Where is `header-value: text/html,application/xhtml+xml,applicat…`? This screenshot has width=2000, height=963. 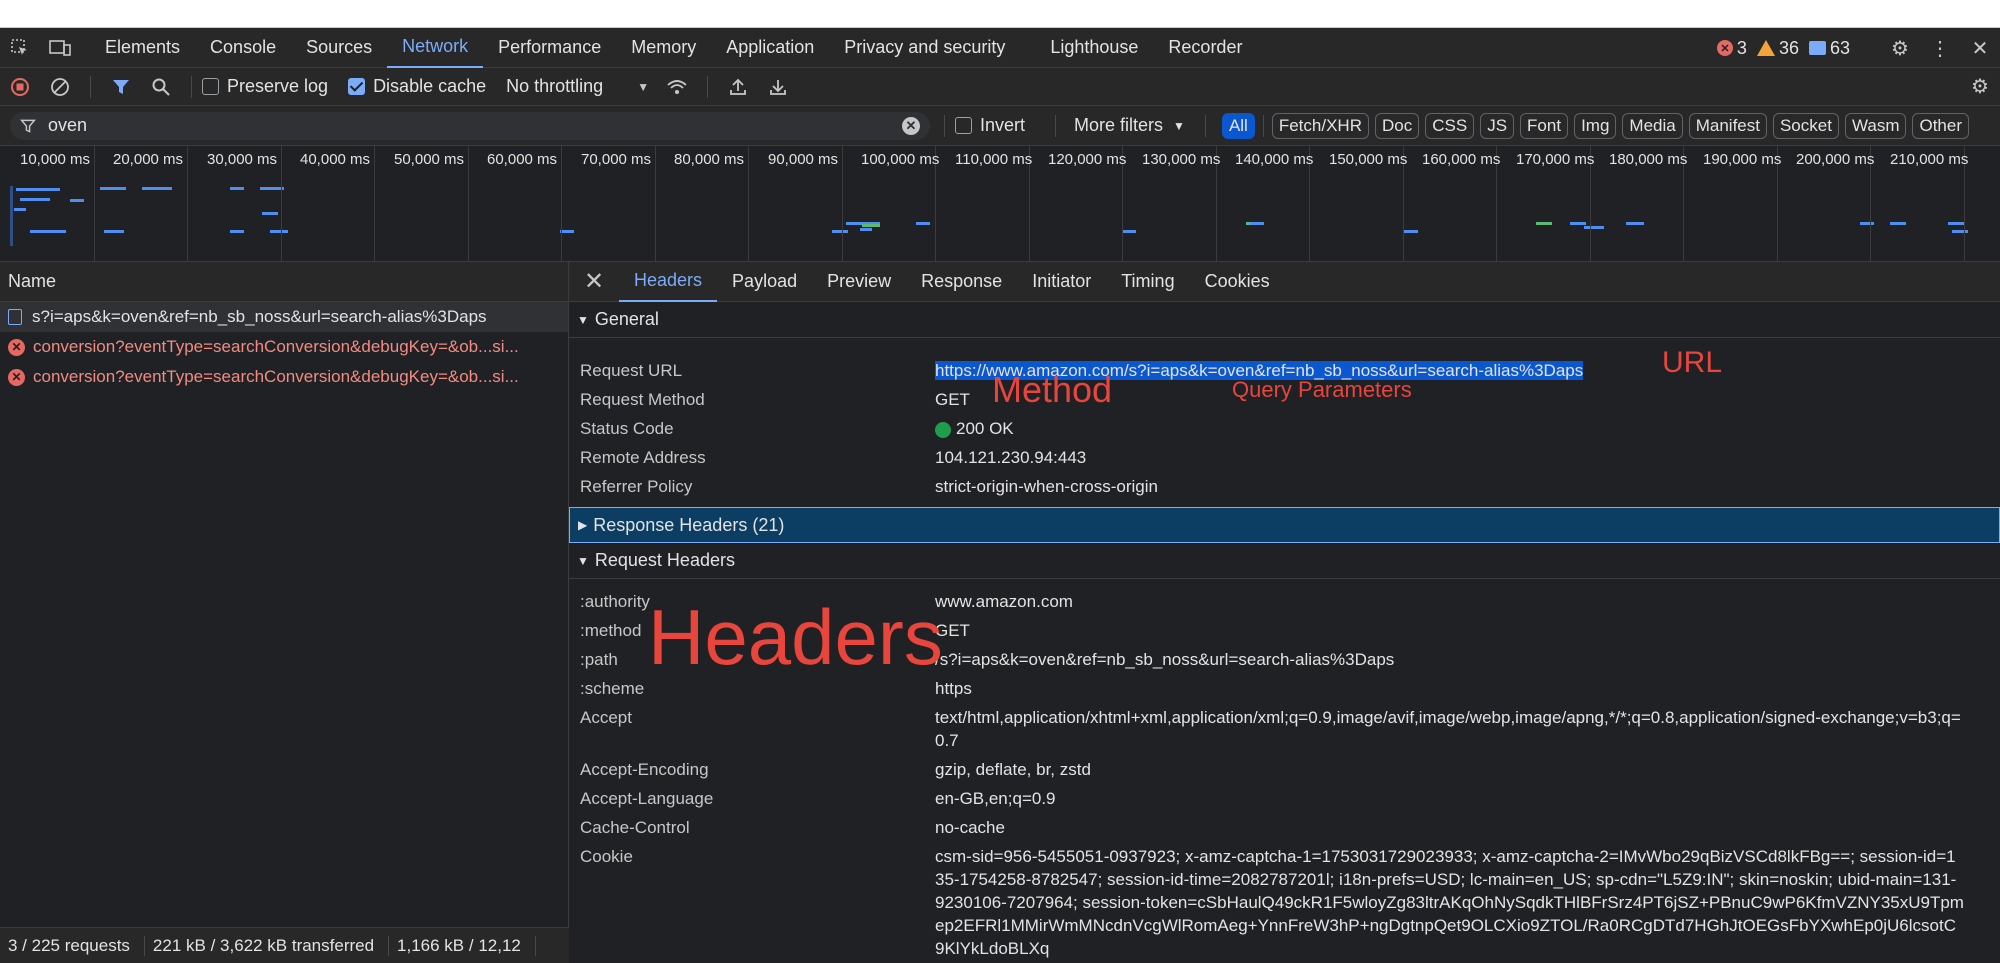 header-value: text/html,application/xhtml+xml,applicat… is located at coordinates (1450, 729).